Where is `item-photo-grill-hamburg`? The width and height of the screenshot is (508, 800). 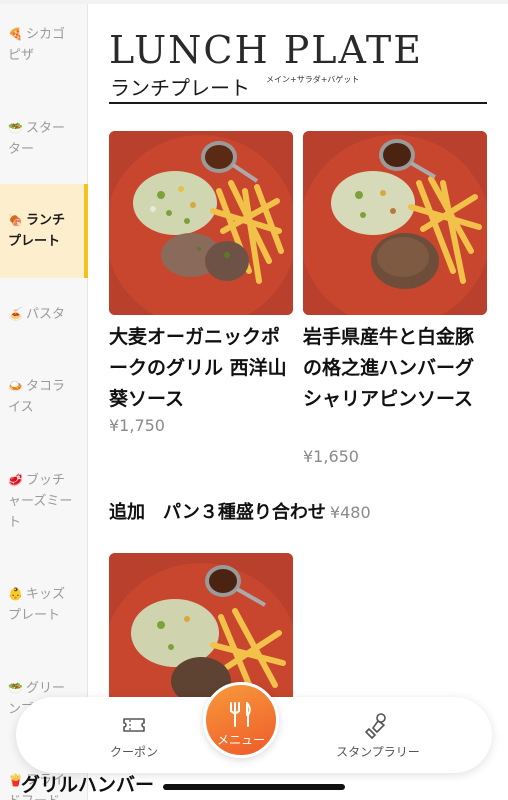 item-photo-grill-hamburg is located at coordinates (201, 628).